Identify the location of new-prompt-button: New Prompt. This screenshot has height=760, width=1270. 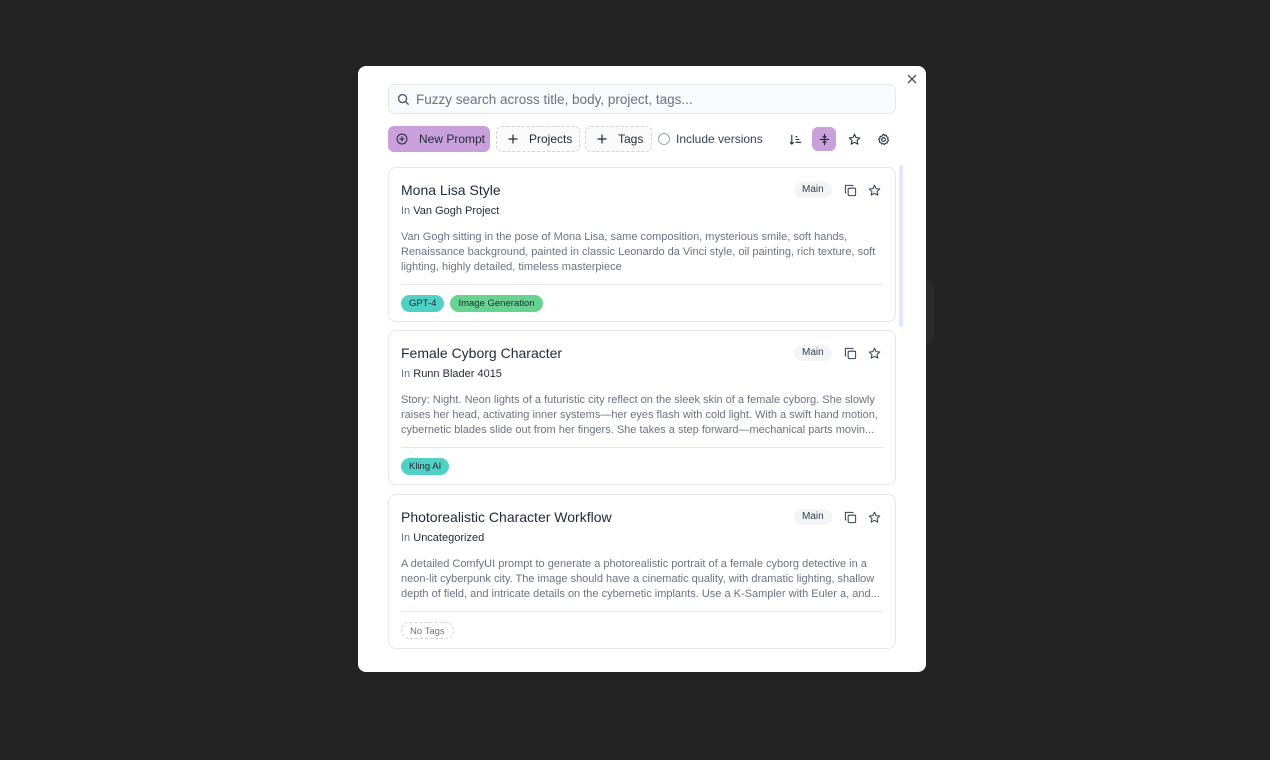
(439, 139).